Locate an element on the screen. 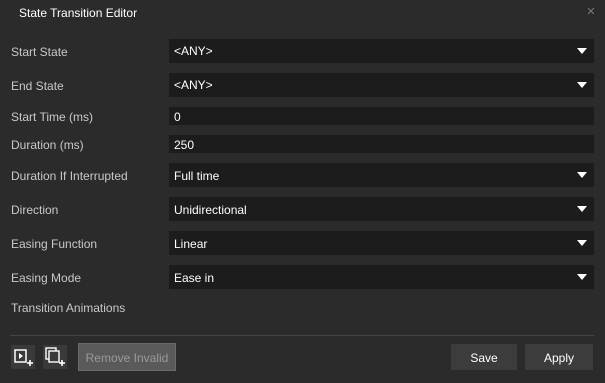 The image size is (605, 383). easing-function-dropdown: Linear is located at coordinates (381, 243).